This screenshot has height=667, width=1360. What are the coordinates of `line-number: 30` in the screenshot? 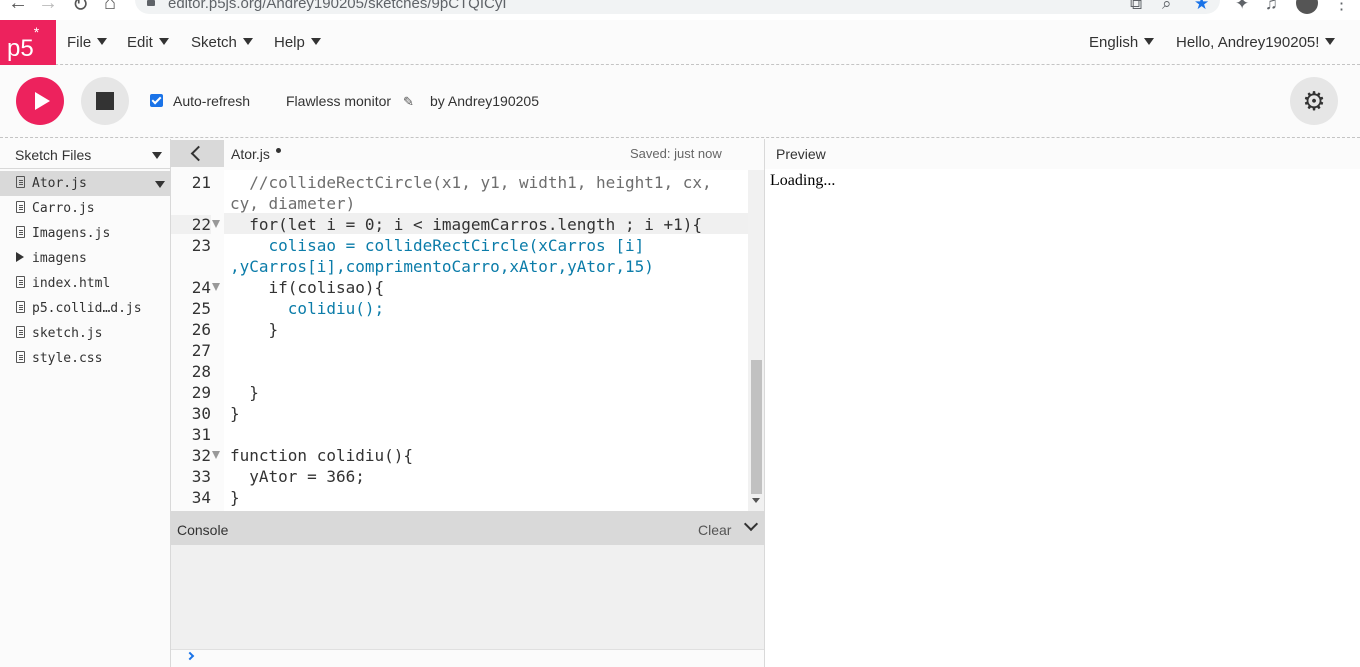 It's located at (201, 413).